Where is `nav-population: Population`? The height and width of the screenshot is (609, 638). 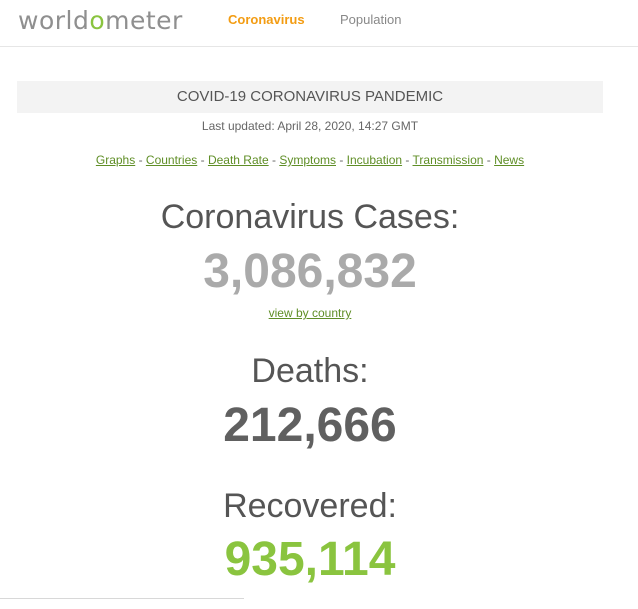 nav-population: Population is located at coordinates (370, 19).